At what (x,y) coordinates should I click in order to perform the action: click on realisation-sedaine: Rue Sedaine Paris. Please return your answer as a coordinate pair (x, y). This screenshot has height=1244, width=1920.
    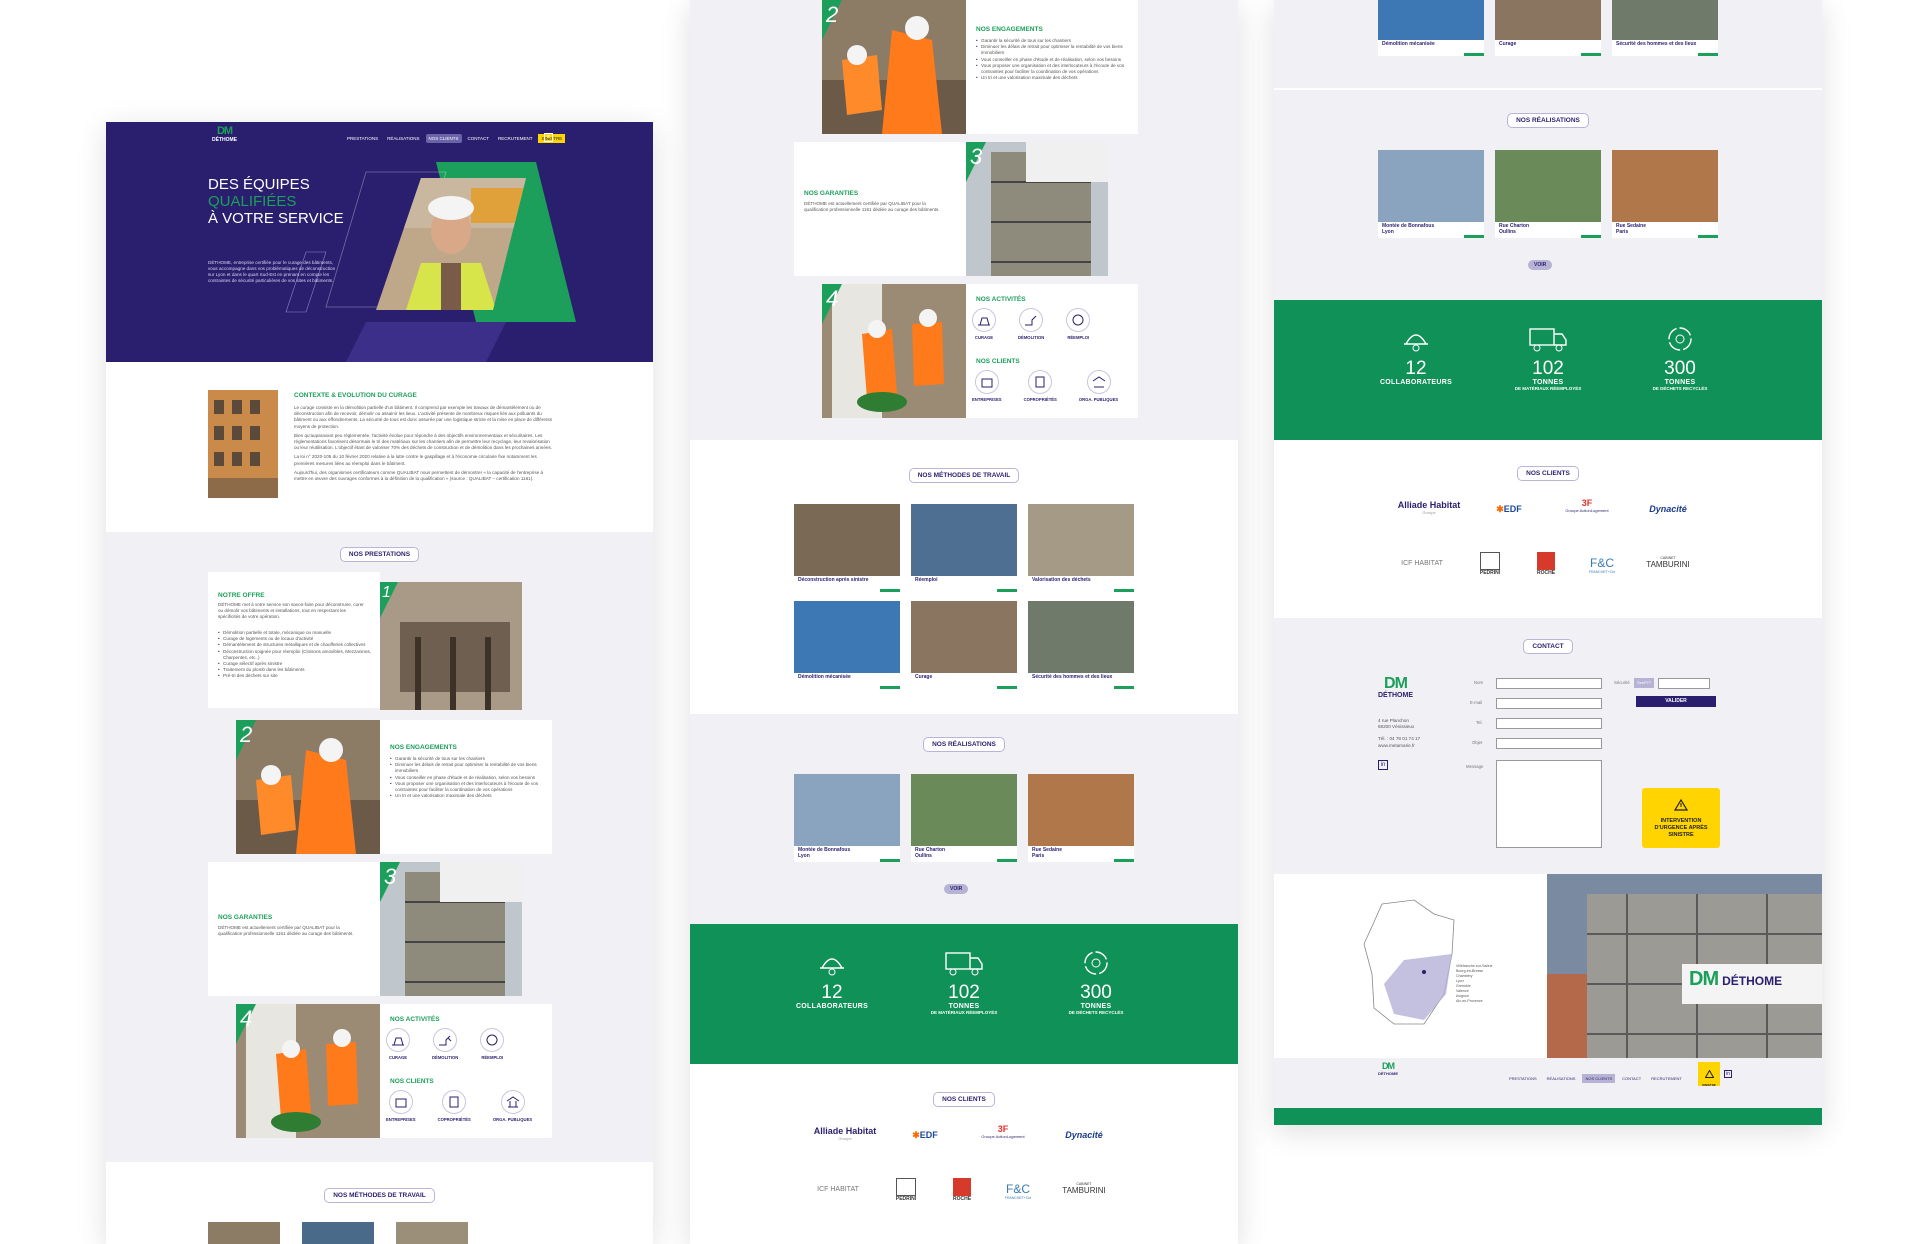
    Looking at the image, I should click on (1081, 819).